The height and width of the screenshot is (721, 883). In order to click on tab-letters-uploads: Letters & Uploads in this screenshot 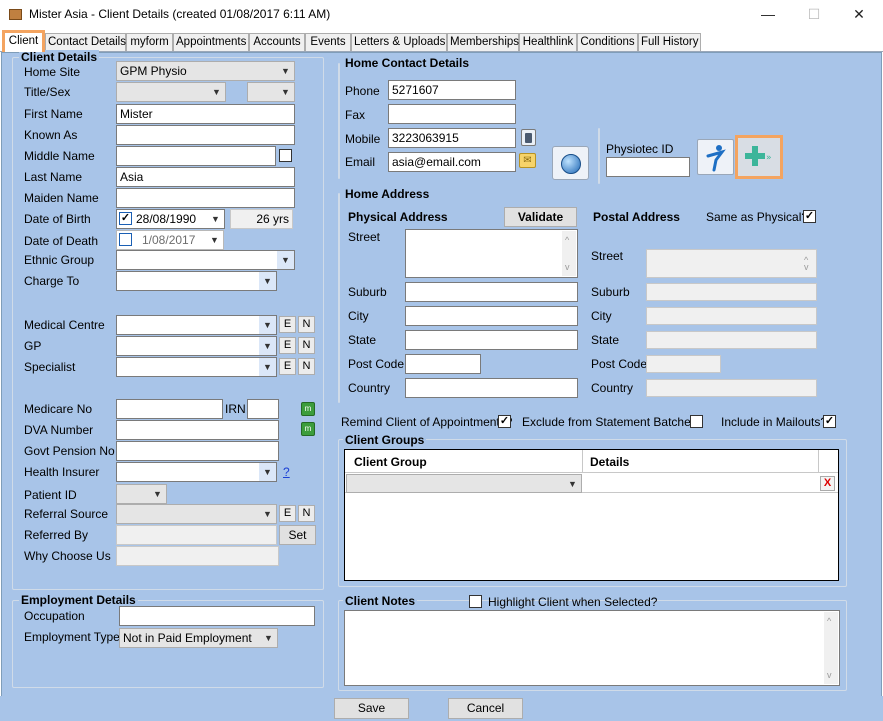, I will do `click(399, 42)`.